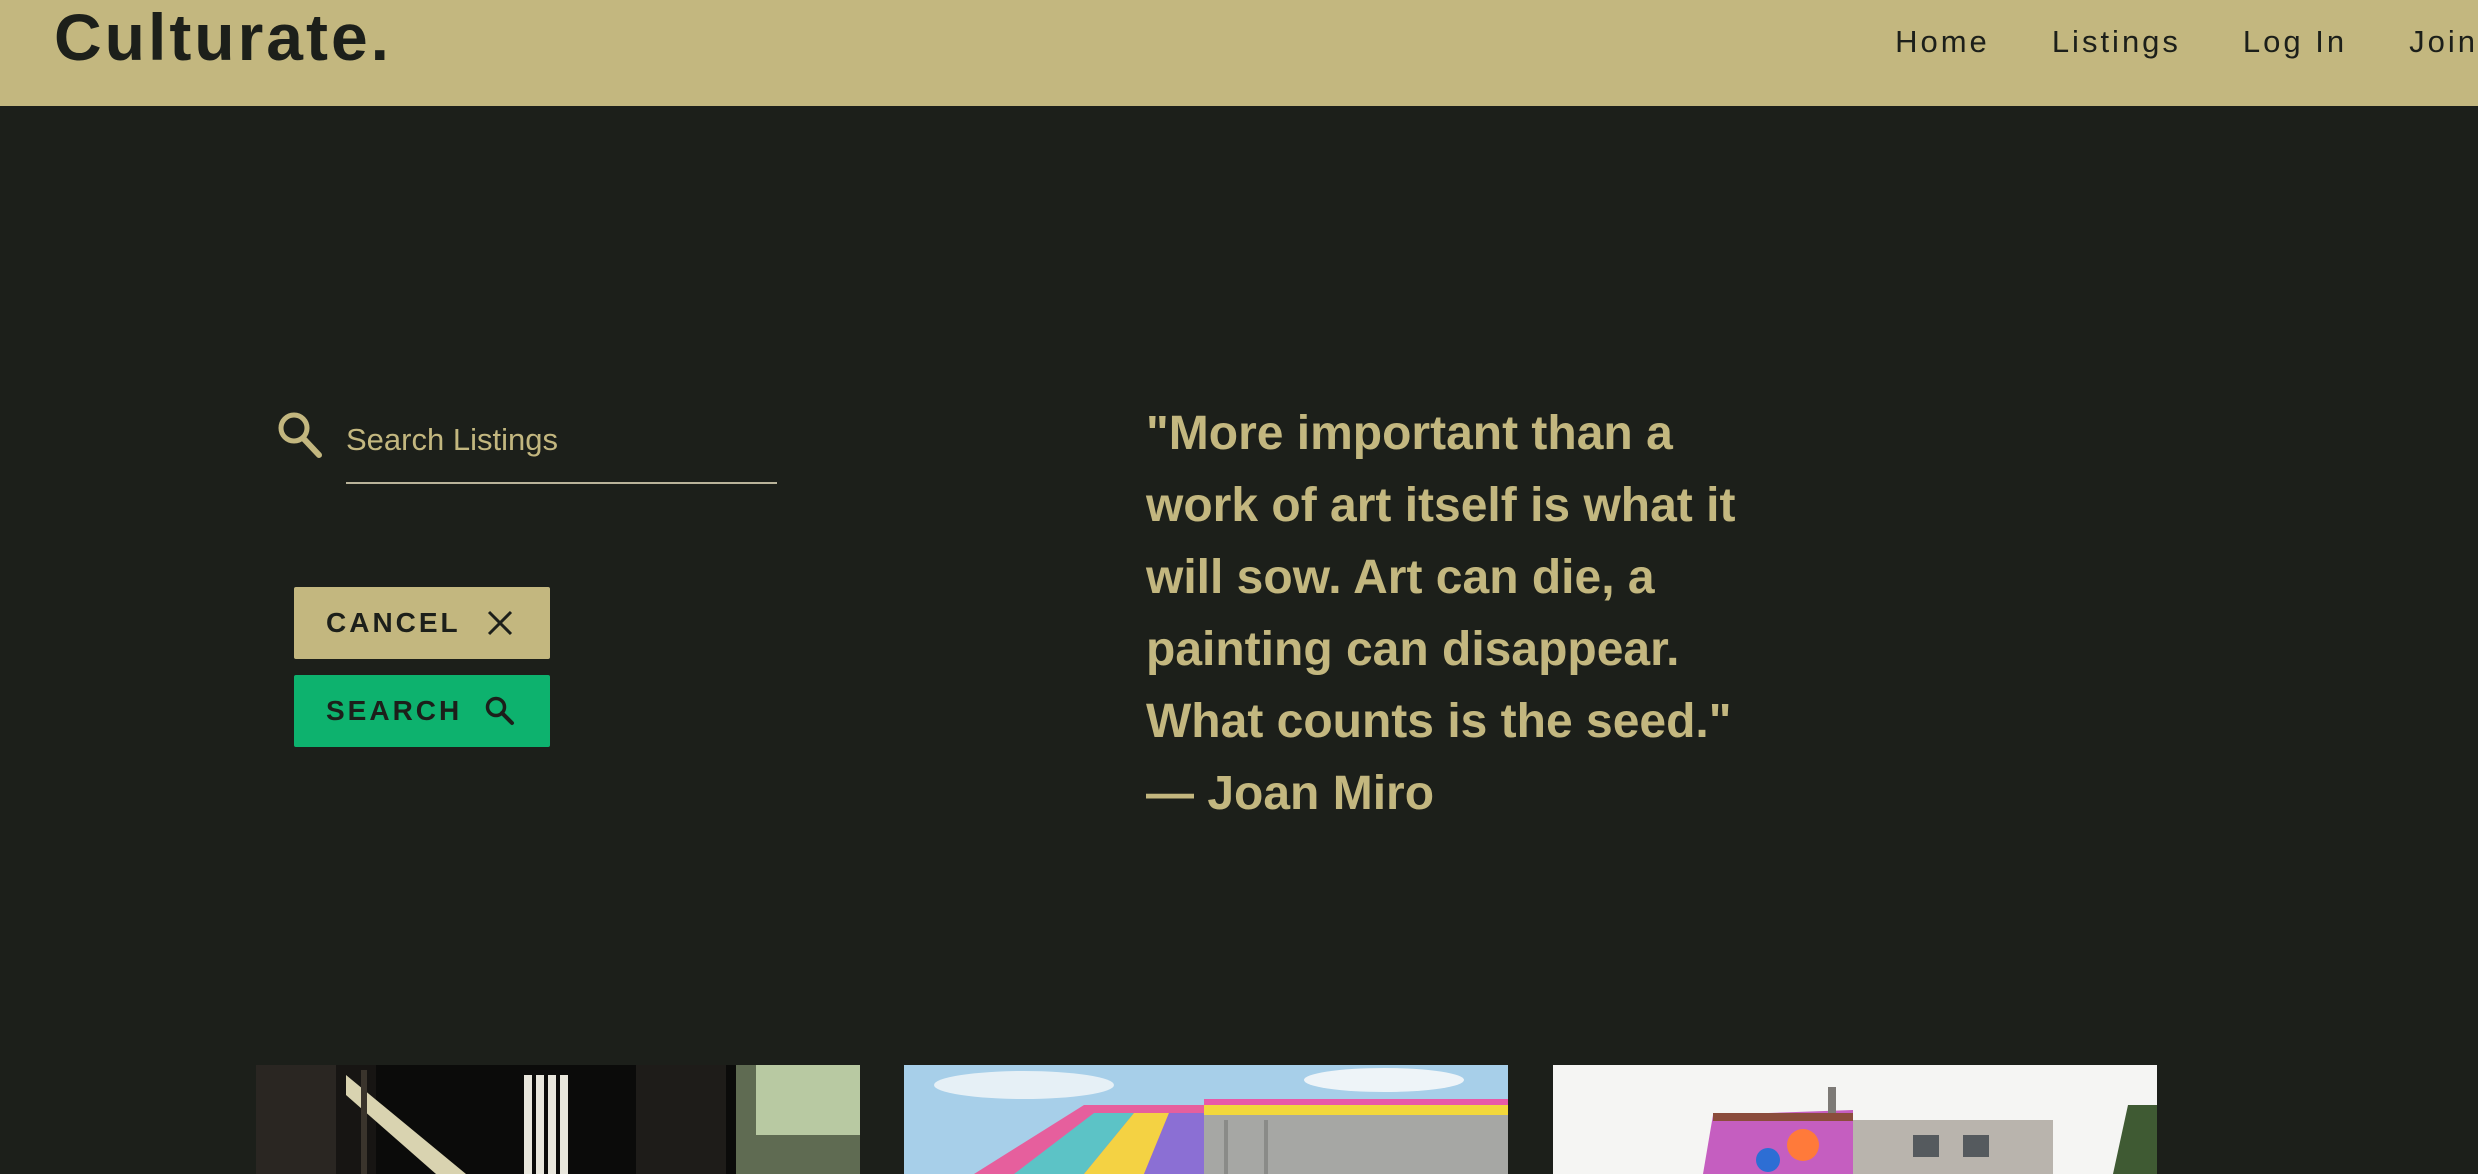 This screenshot has width=2478, height=1174. Describe the element at coordinates (2443, 42) in the screenshot. I see `nav-join: Join` at that location.